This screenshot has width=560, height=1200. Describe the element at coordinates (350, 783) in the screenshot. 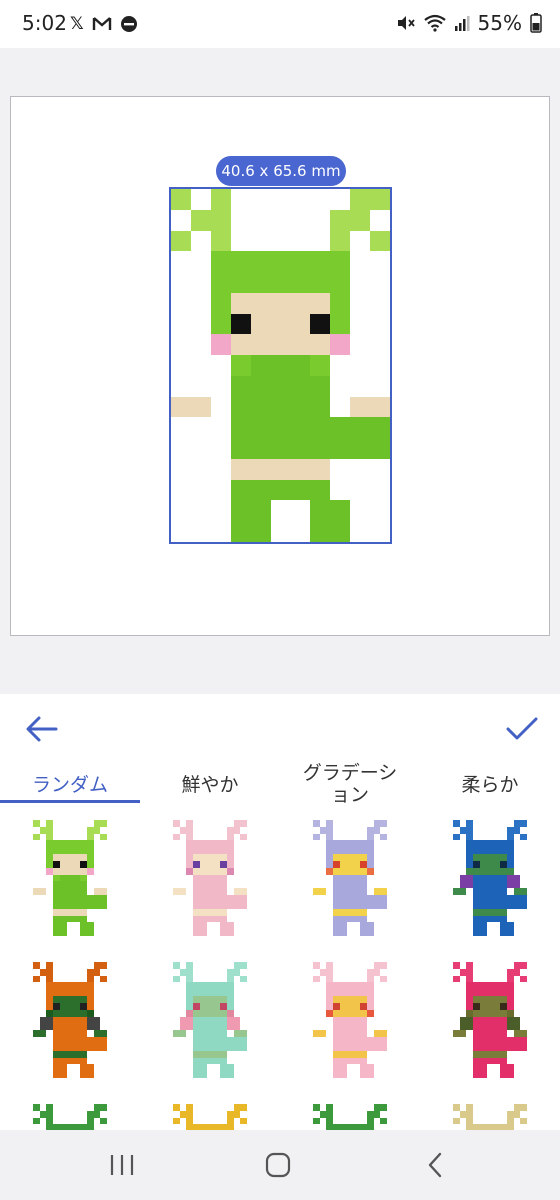

I see `tab-gradation: グラデーシ ョン` at that location.